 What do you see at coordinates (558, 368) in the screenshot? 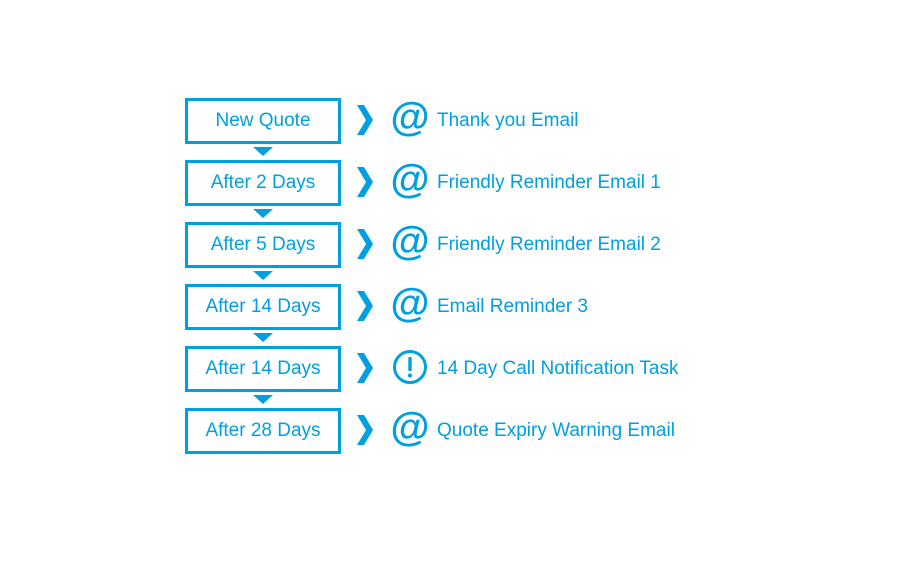
I see `action-label: 14 Day Call Notification Task` at bounding box center [558, 368].